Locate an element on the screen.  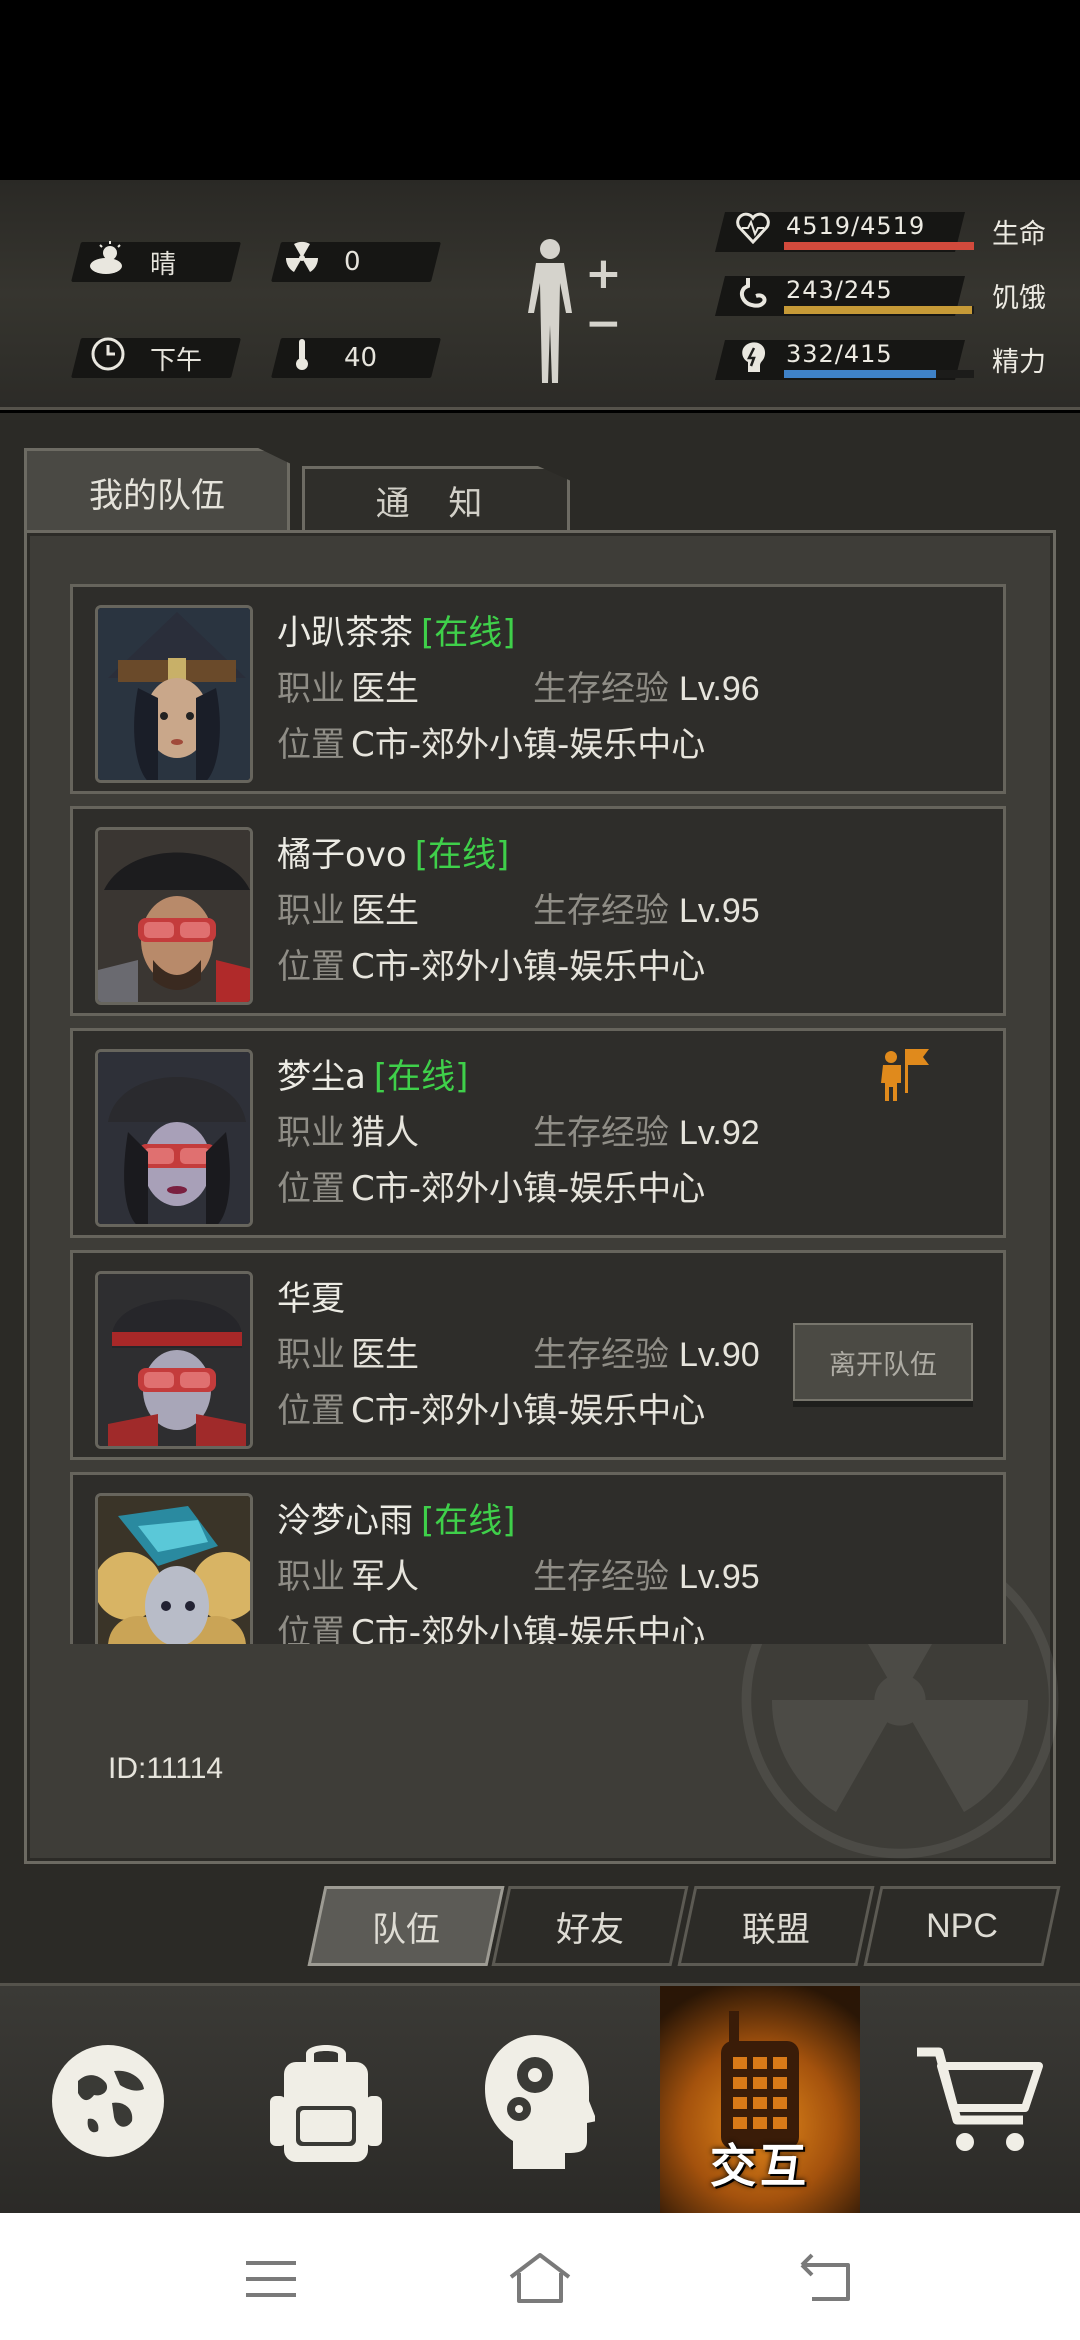
nav-backpack-button is located at coordinates (326, 2101).